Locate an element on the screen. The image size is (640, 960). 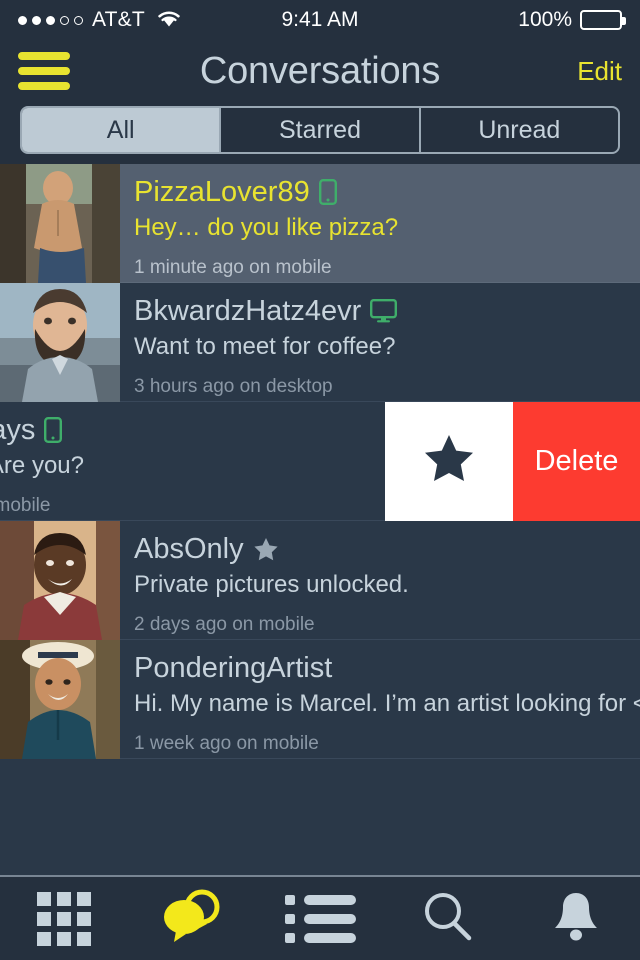
conversation-preview: Want to meet for coffee? is located at coordinates (265, 347).